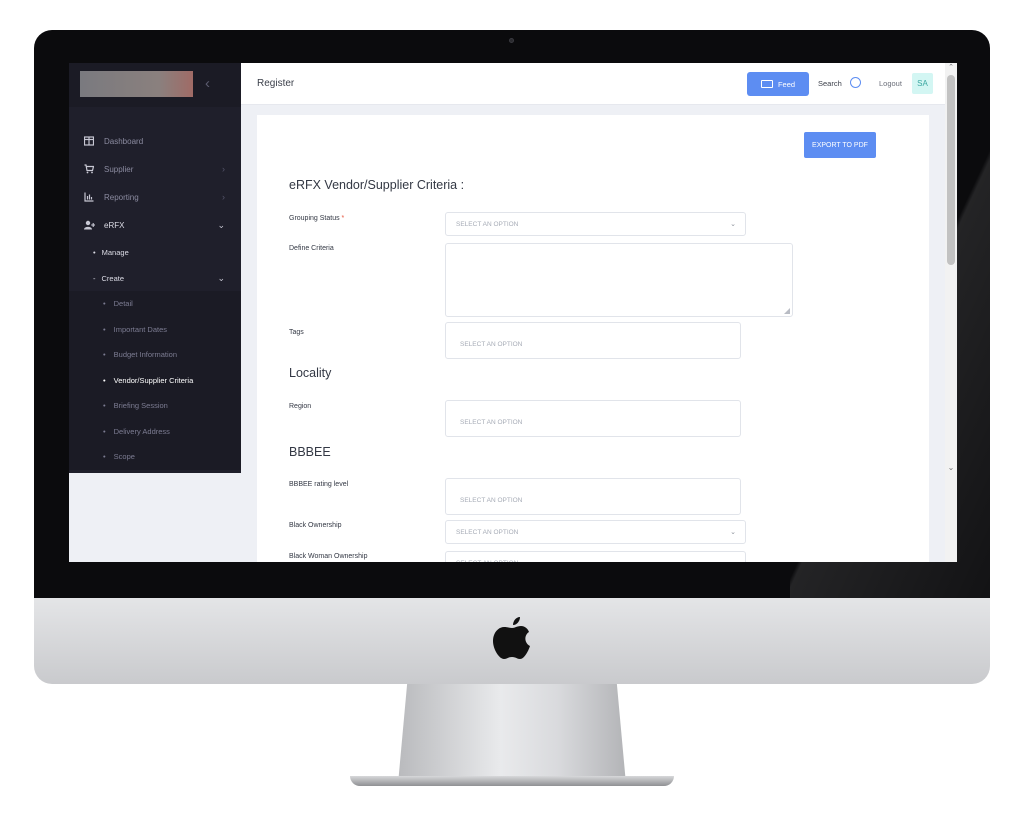 The image size is (1024, 816). I want to click on page-scrollbar: ⌃ ⌄, so click(951, 312).